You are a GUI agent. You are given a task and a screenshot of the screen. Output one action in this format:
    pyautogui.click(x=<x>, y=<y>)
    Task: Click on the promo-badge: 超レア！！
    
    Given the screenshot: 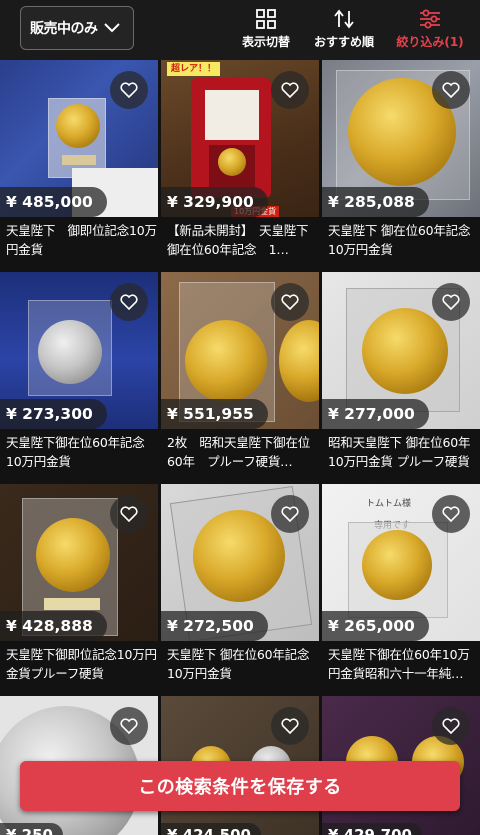 What is the action you would take?
    pyautogui.click(x=194, y=69)
    